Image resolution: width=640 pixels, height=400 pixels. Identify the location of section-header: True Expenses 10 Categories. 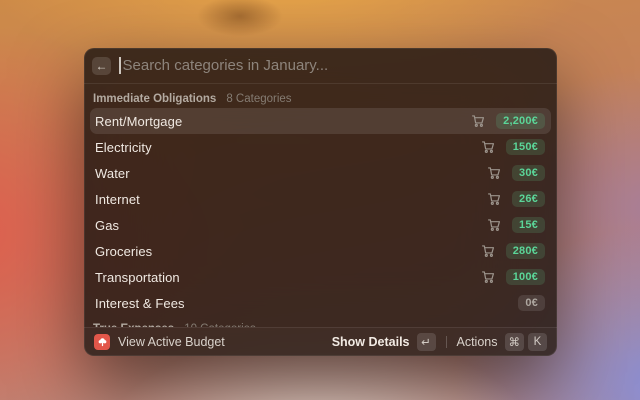
(320, 321).